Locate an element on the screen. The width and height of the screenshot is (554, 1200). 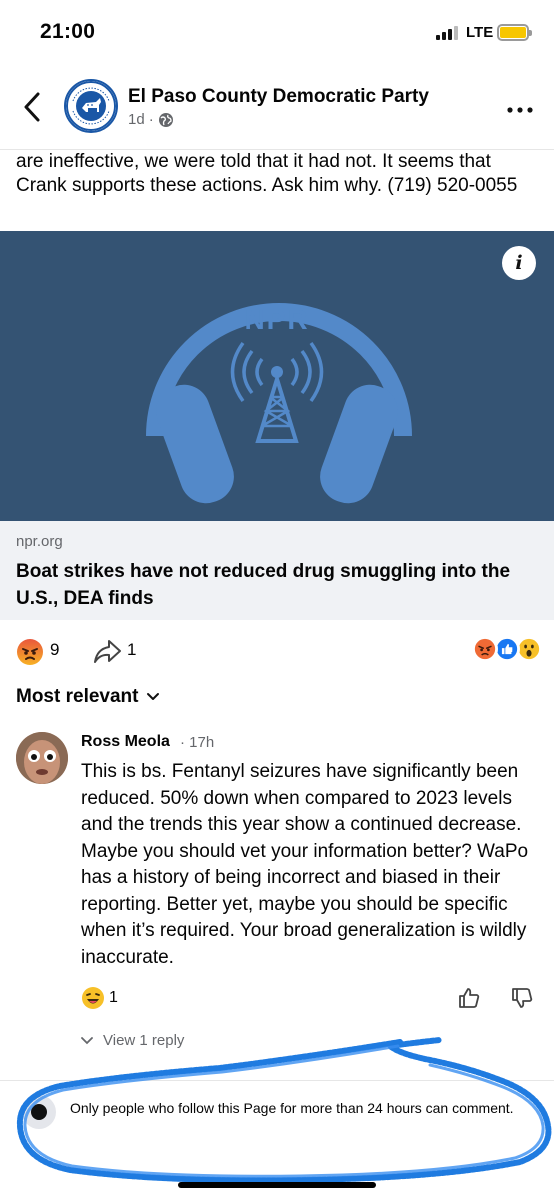
reaction-bar: 9 1 is located at coordinates (277, 652).